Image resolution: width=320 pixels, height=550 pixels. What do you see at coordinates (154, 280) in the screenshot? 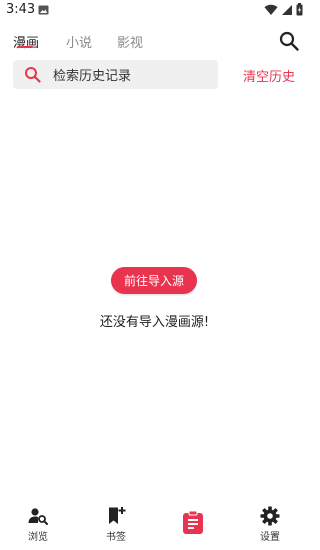
I see `goto-source-button: 前往导入源` at bounding box center [154, 280].